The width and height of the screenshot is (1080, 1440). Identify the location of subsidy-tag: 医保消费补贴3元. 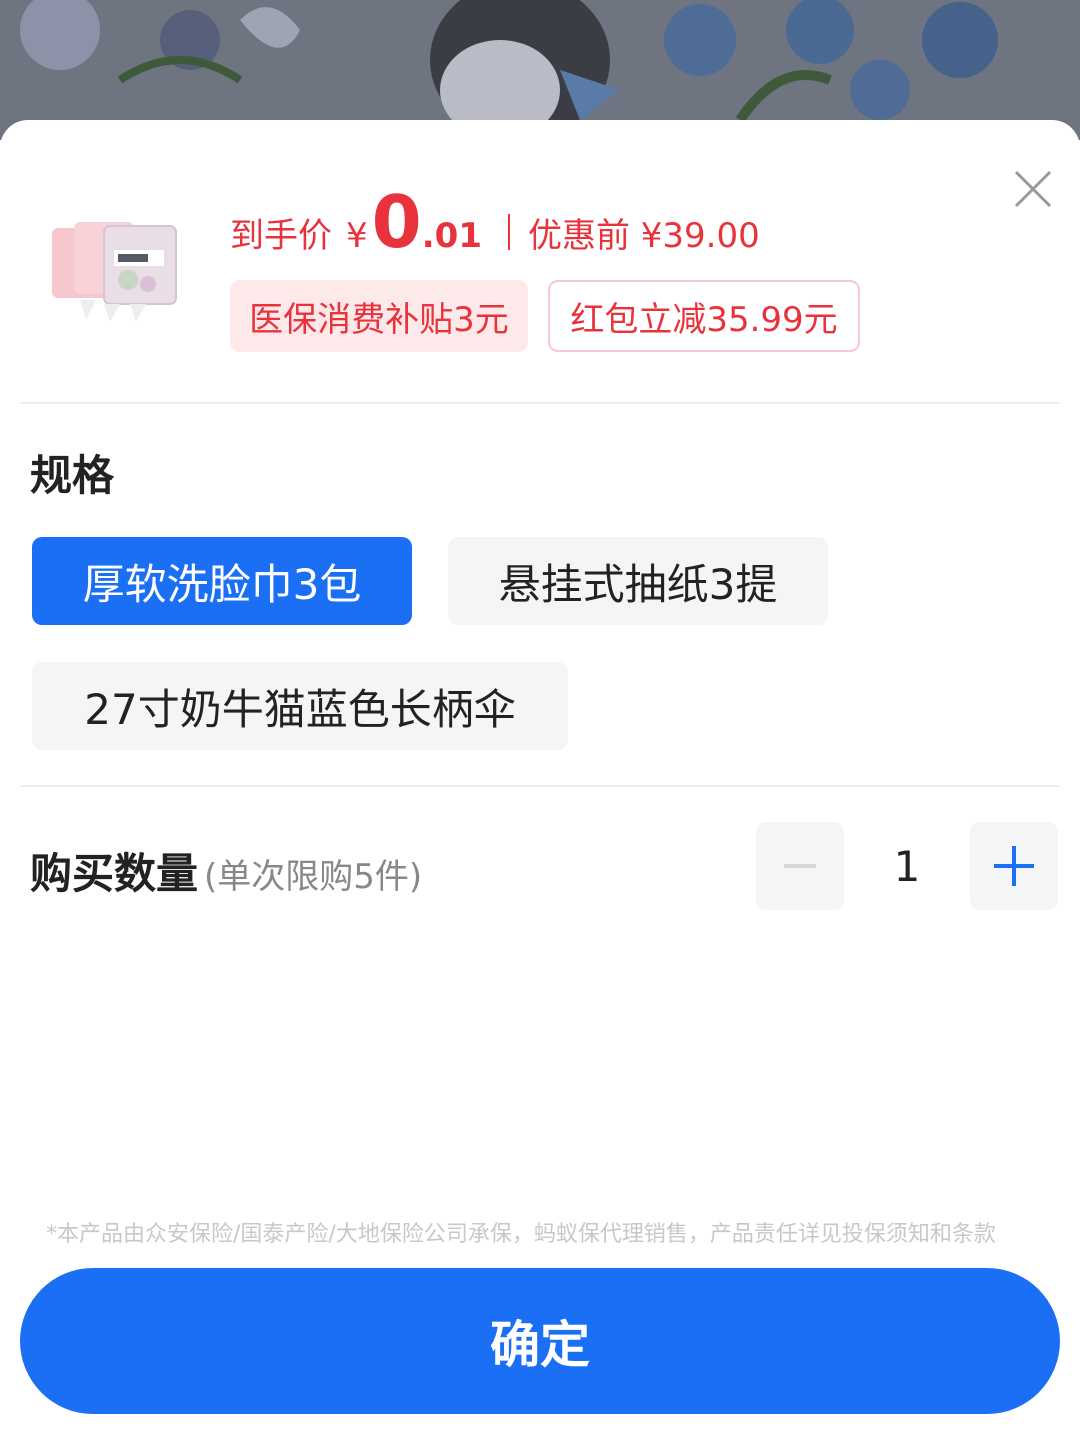
(379, 316).